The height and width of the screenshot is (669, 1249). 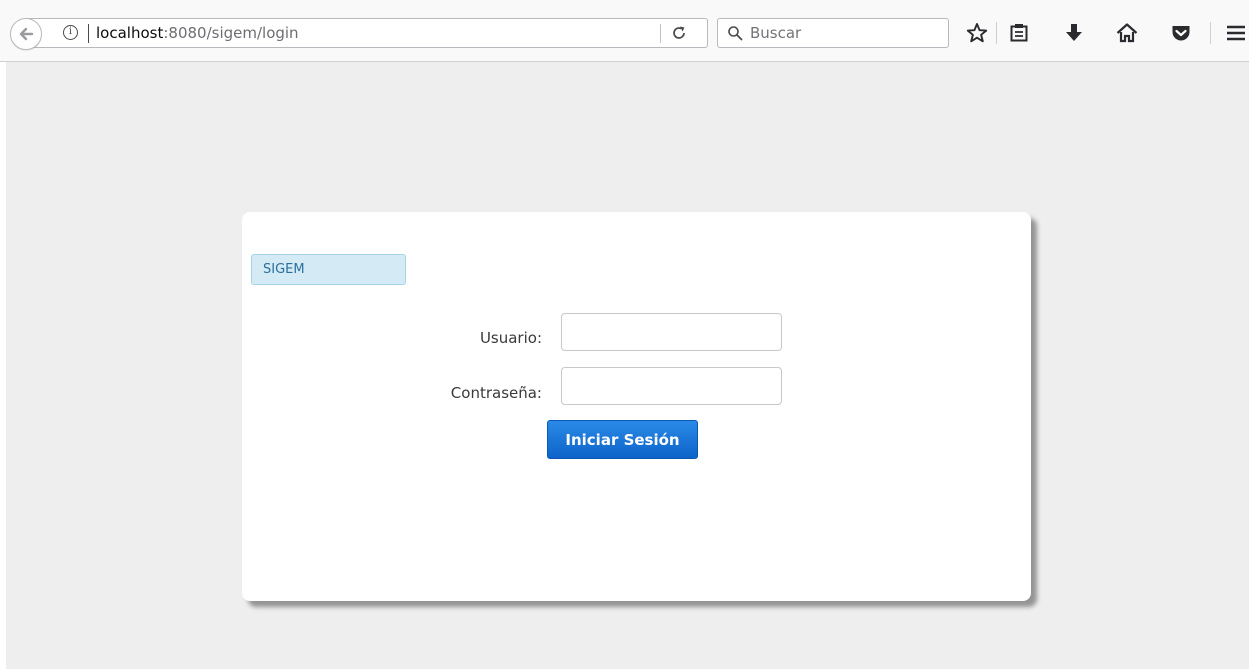 I want to click on login-button: Iniciar Sesión, so click(x=622, y=439).